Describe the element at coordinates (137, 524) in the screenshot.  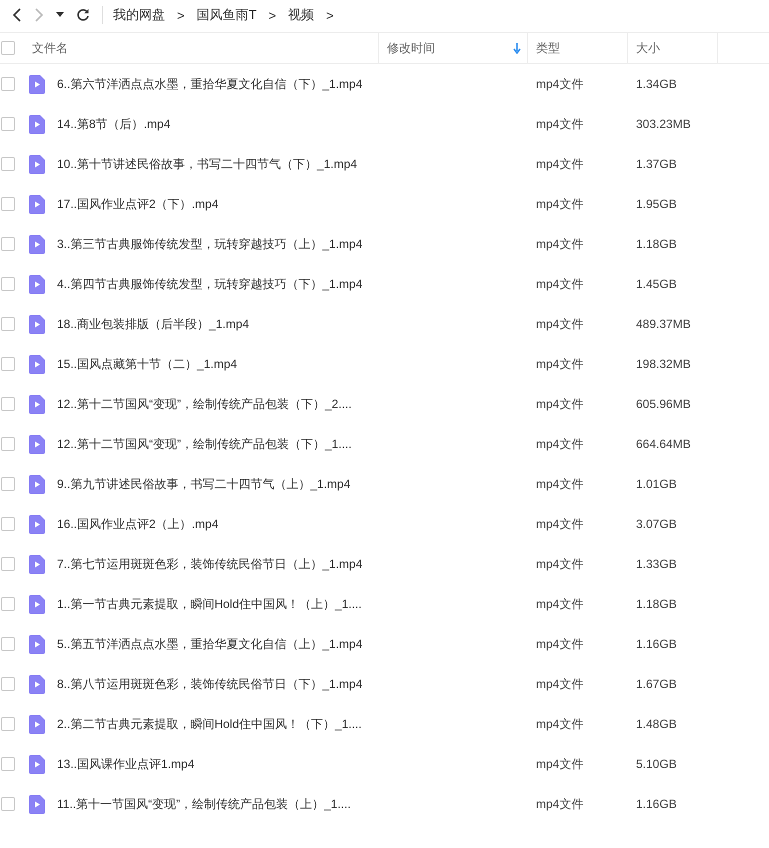
I see `file-name: 16..国风作业点评2（上）.mp4` at that location.